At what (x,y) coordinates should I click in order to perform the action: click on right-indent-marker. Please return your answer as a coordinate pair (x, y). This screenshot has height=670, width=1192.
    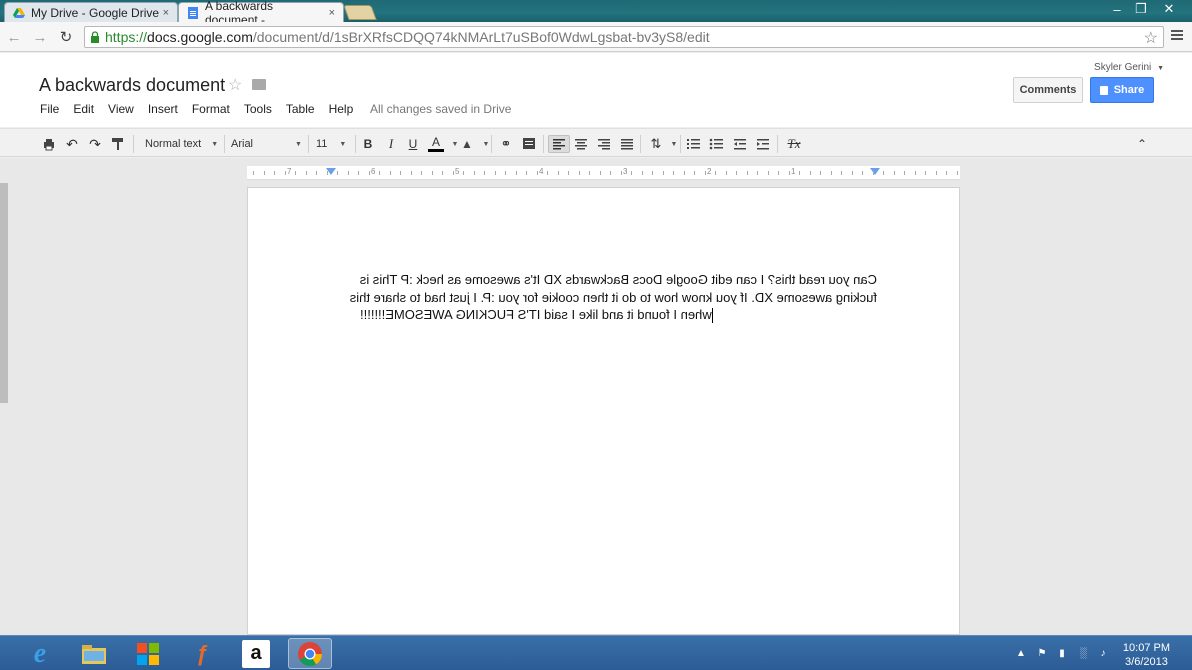
    Looking at the image, I should click on (875, 171).